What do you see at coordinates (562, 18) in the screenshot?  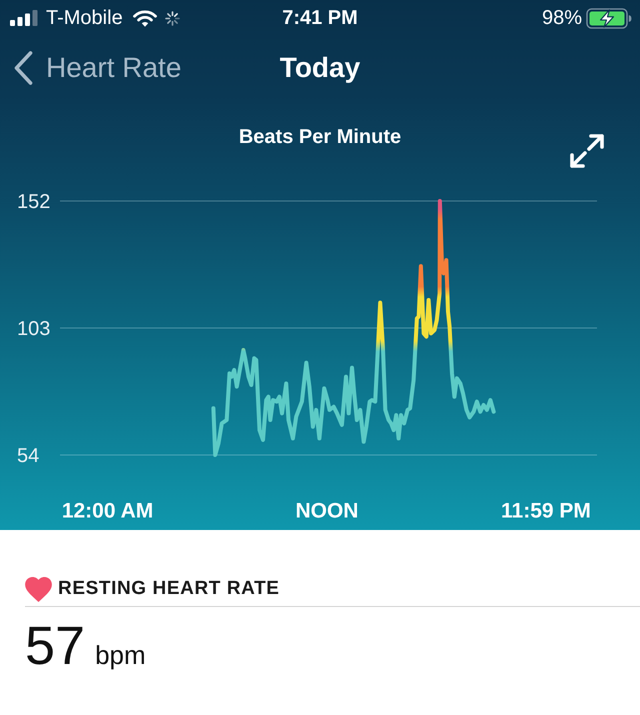 I see `battery-percent: 98%` at bounding box center [562, 18].